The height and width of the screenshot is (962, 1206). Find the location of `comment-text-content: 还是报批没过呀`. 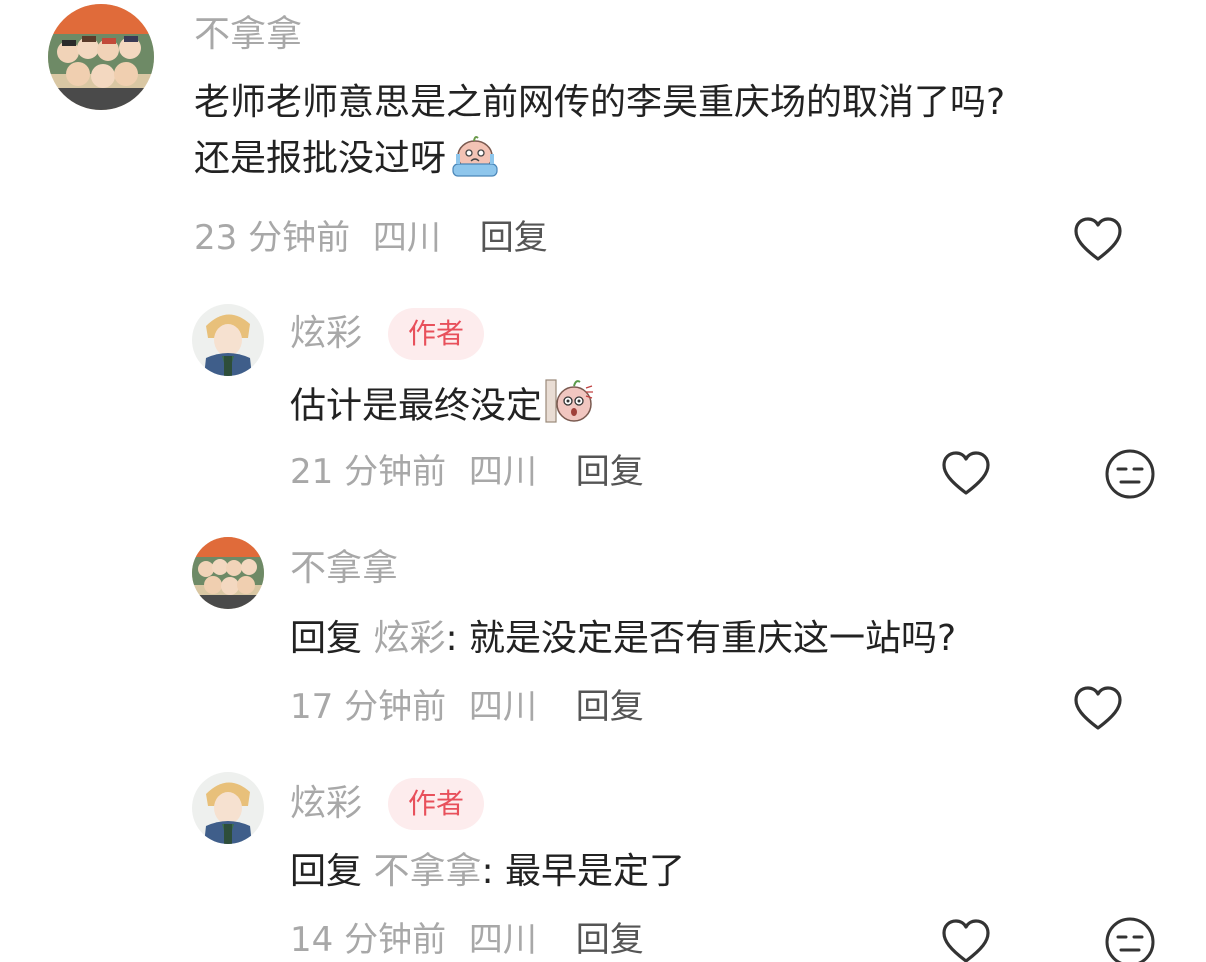

comment-text-content: 还是报批没过呀 is located at coordinates (320, 158).